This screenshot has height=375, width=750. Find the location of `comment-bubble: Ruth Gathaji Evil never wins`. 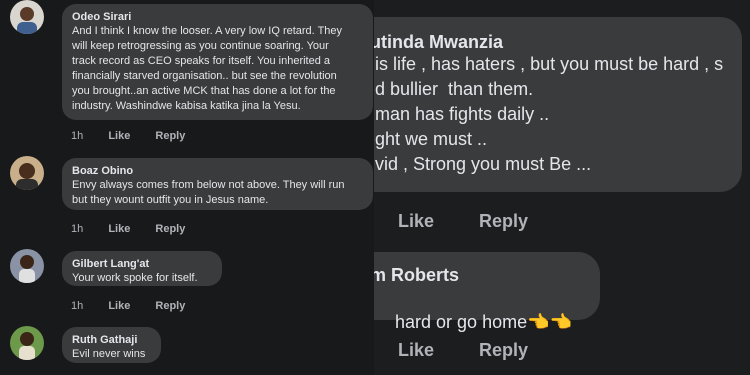

comment-bubble: Ruth Gathaji Evil never wins is located at coordinates (111, 345).